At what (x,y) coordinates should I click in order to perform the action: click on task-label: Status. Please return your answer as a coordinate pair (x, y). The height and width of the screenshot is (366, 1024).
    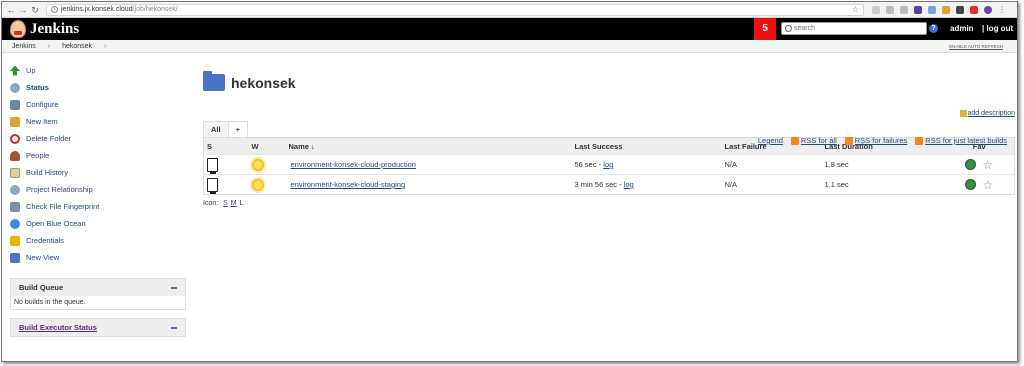
    Looking at the image, I should click on (37, 87).